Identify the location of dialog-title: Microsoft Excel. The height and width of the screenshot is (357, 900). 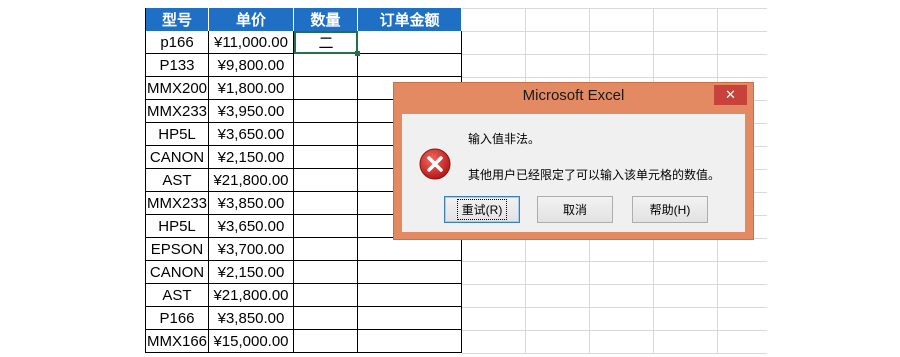
(573, 95).